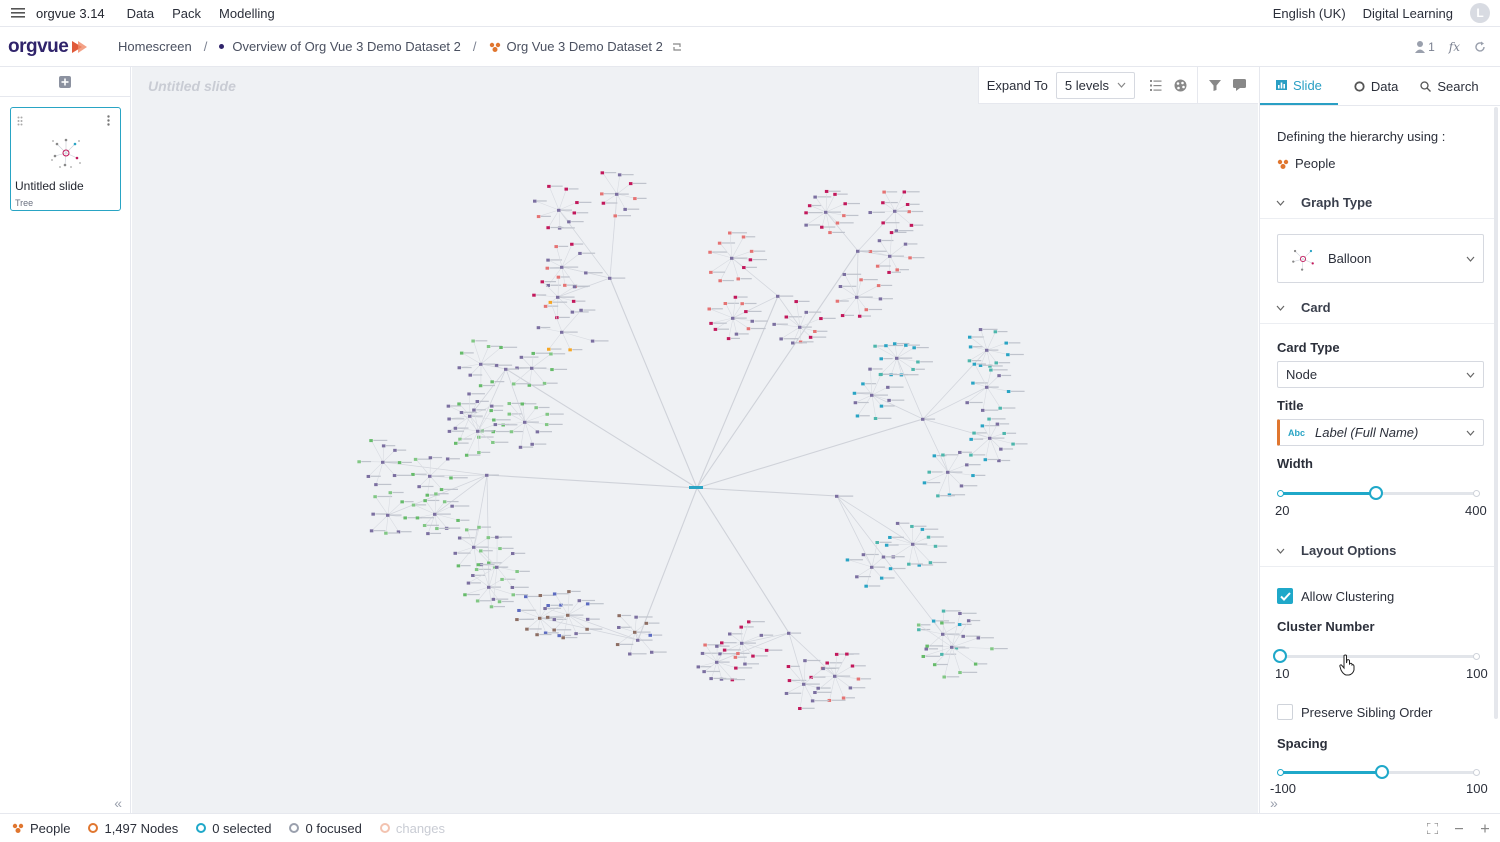 Image resolution: width=1500 pixels, height=842 pixels. Describe the element at coordinates (1280, 656) in the screenshot. I see `cluster-slider-handle` at that location.